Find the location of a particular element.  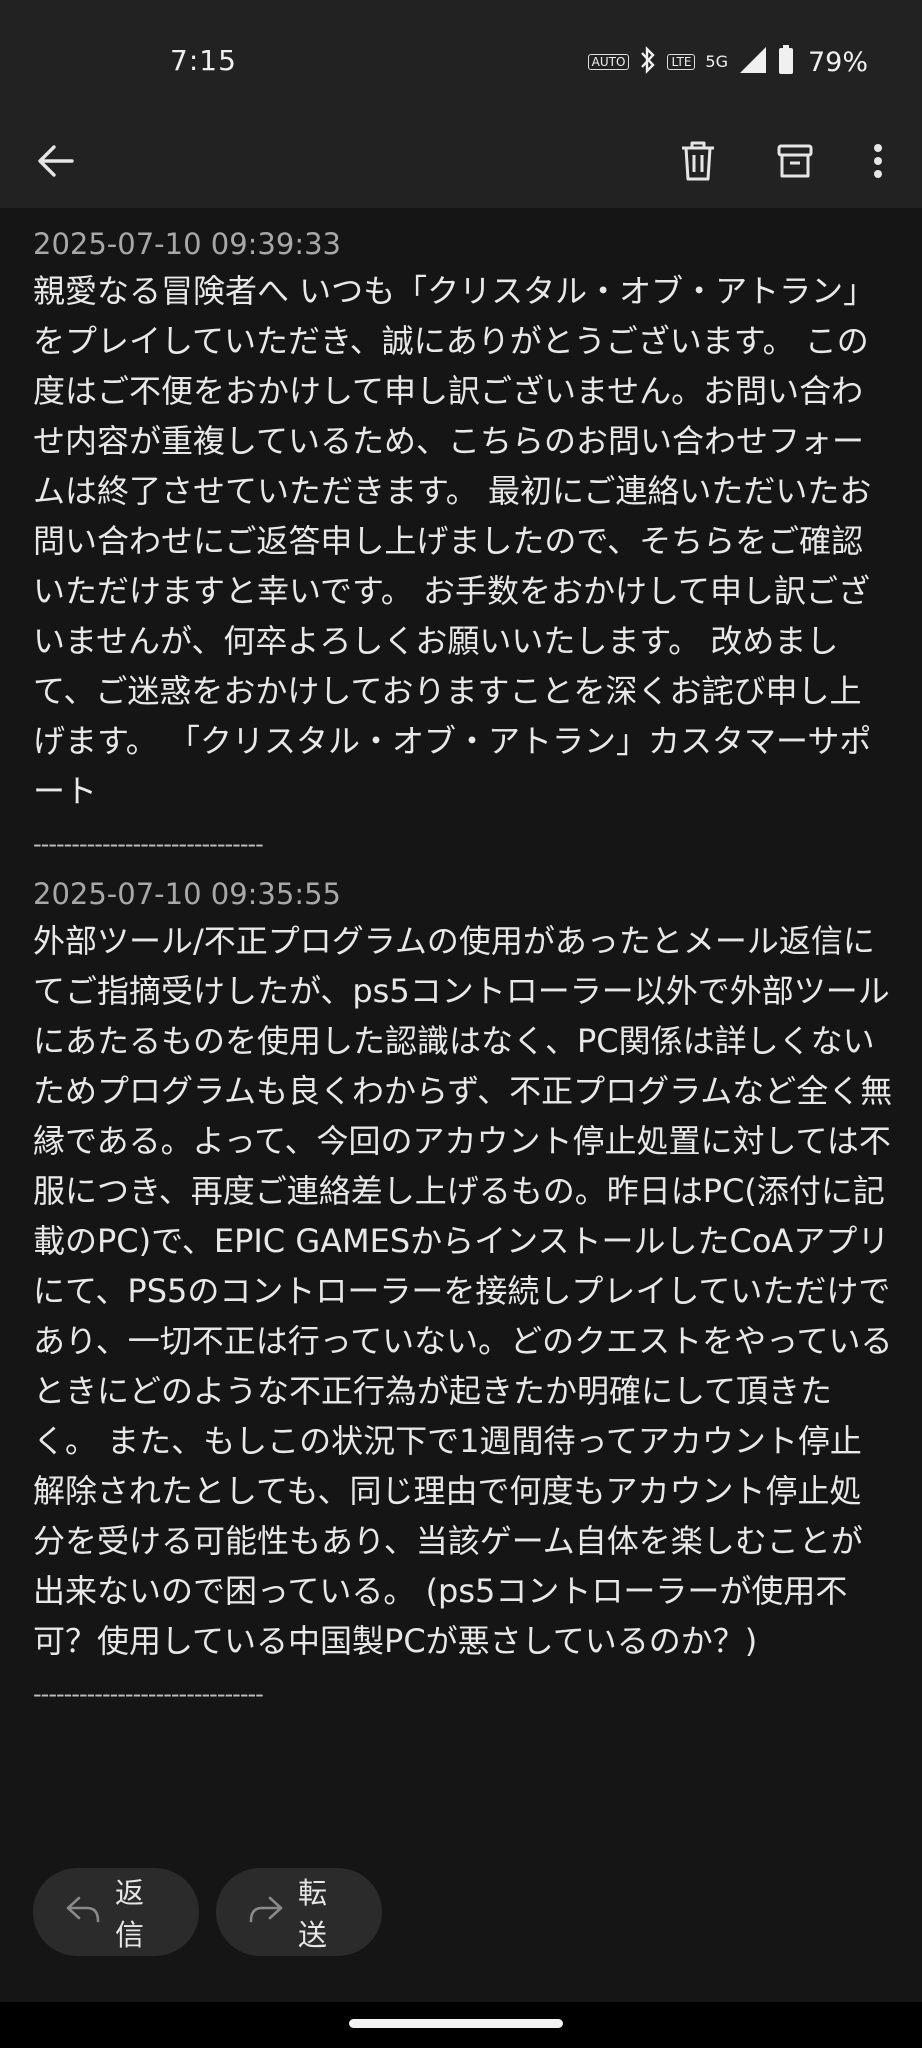

arrow-left-icon is located at coordinates (56, 163).